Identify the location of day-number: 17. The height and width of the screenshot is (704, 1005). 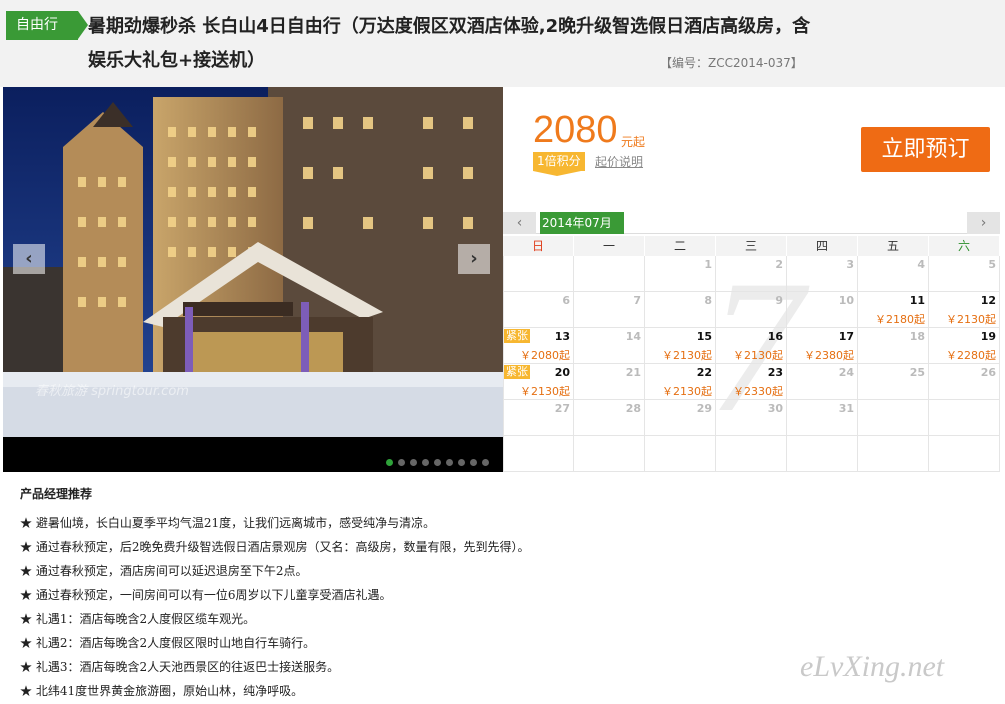
(846, 336).